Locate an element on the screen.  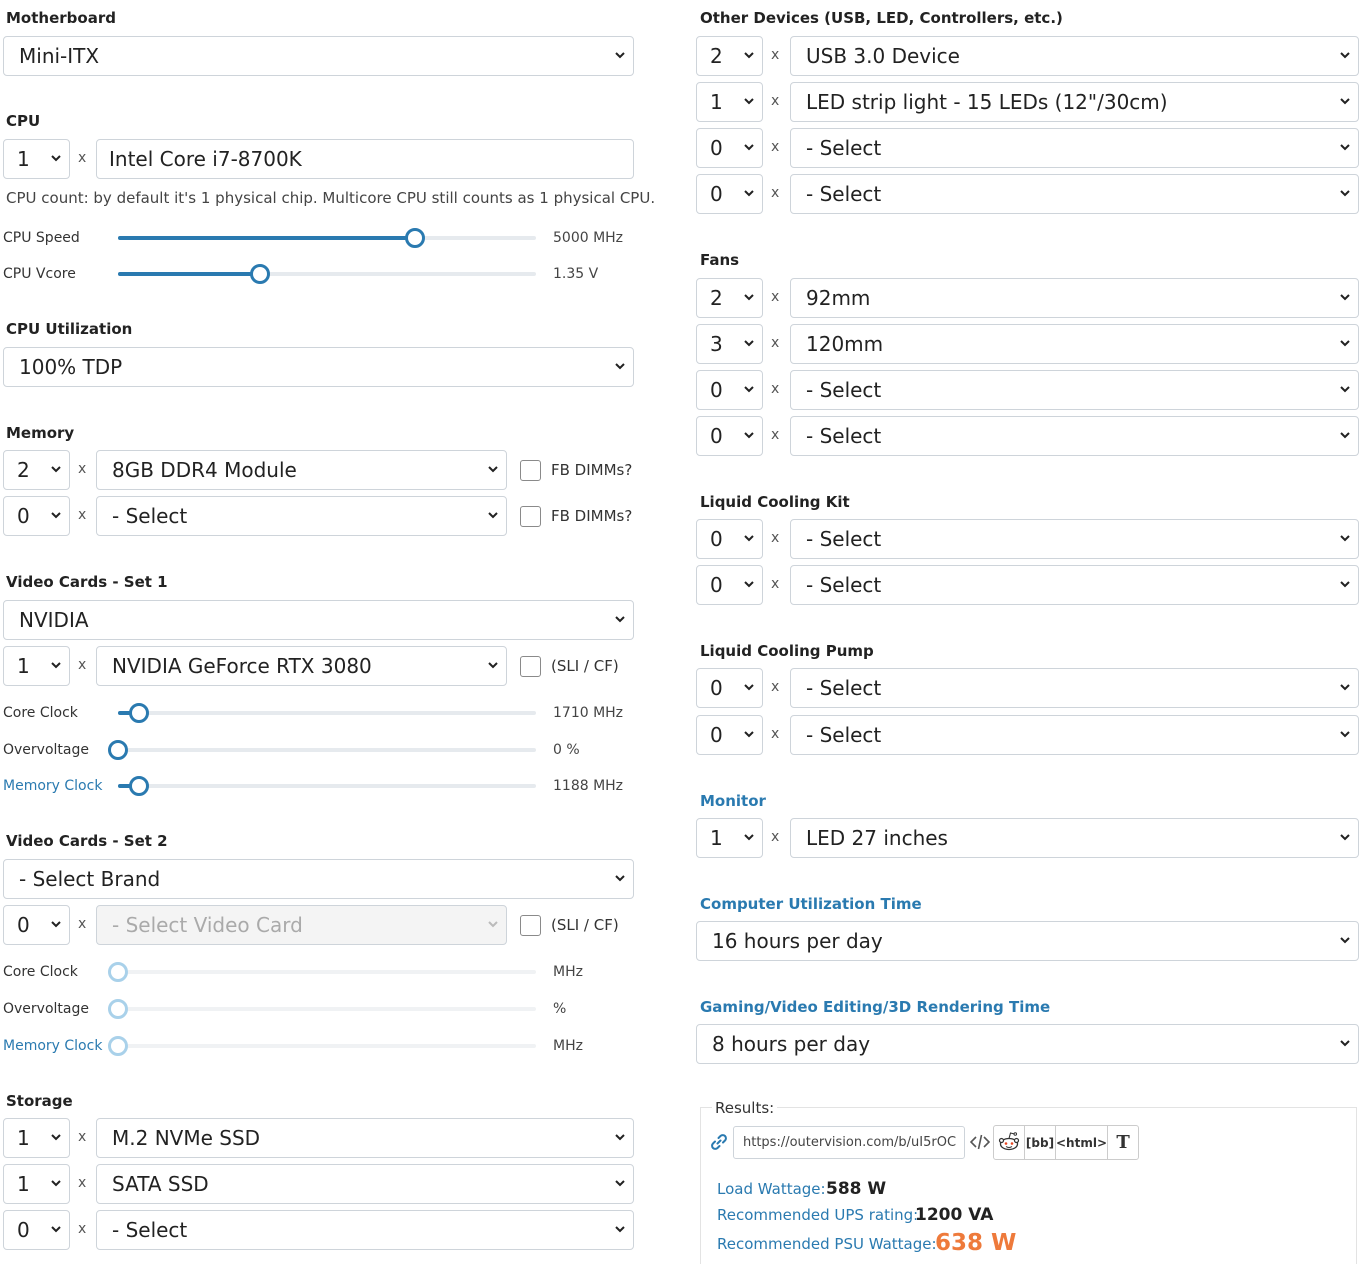
video-set1-brand-select: NVIDIA is located at coordinates (318, 620).